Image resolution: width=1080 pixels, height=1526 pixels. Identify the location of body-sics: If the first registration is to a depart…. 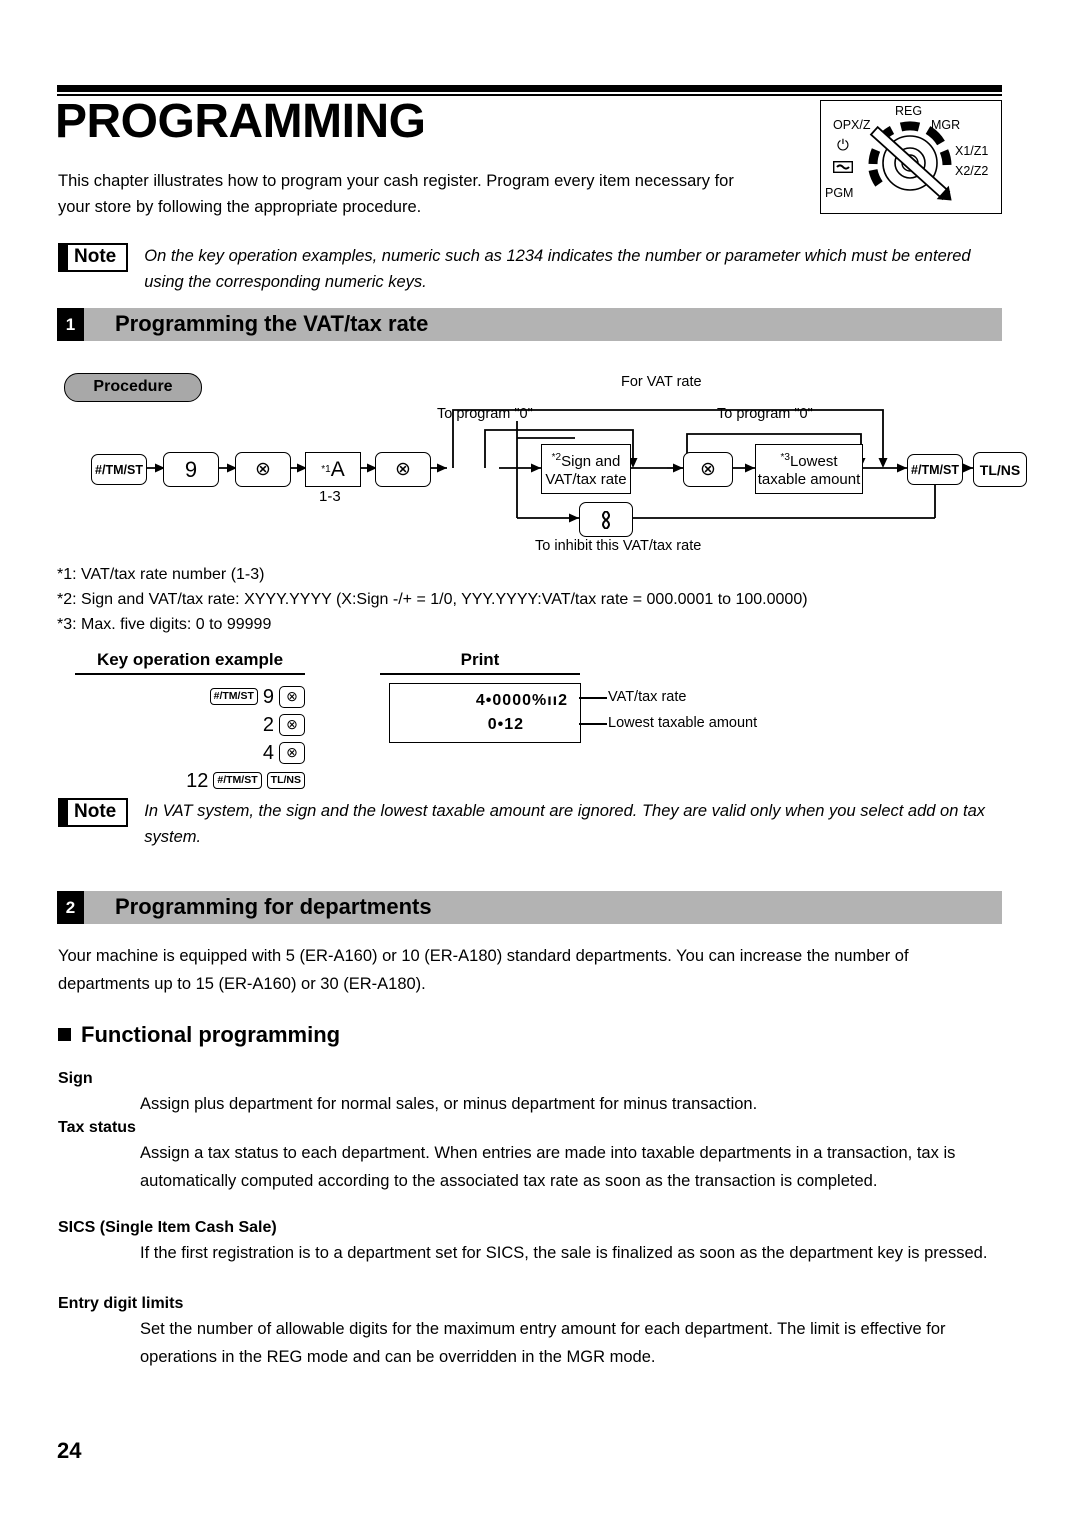
(564, 1253).